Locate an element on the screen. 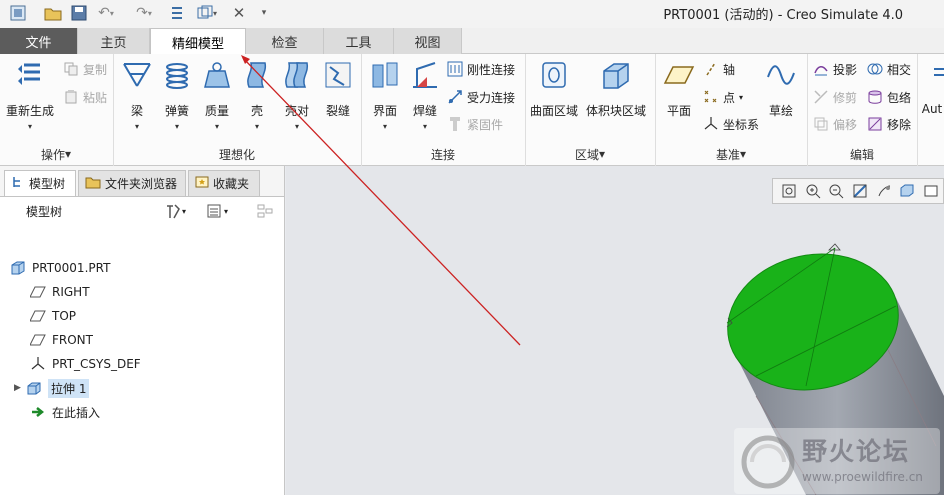  axis-button: 轴 is located at coordinates (718, 69).